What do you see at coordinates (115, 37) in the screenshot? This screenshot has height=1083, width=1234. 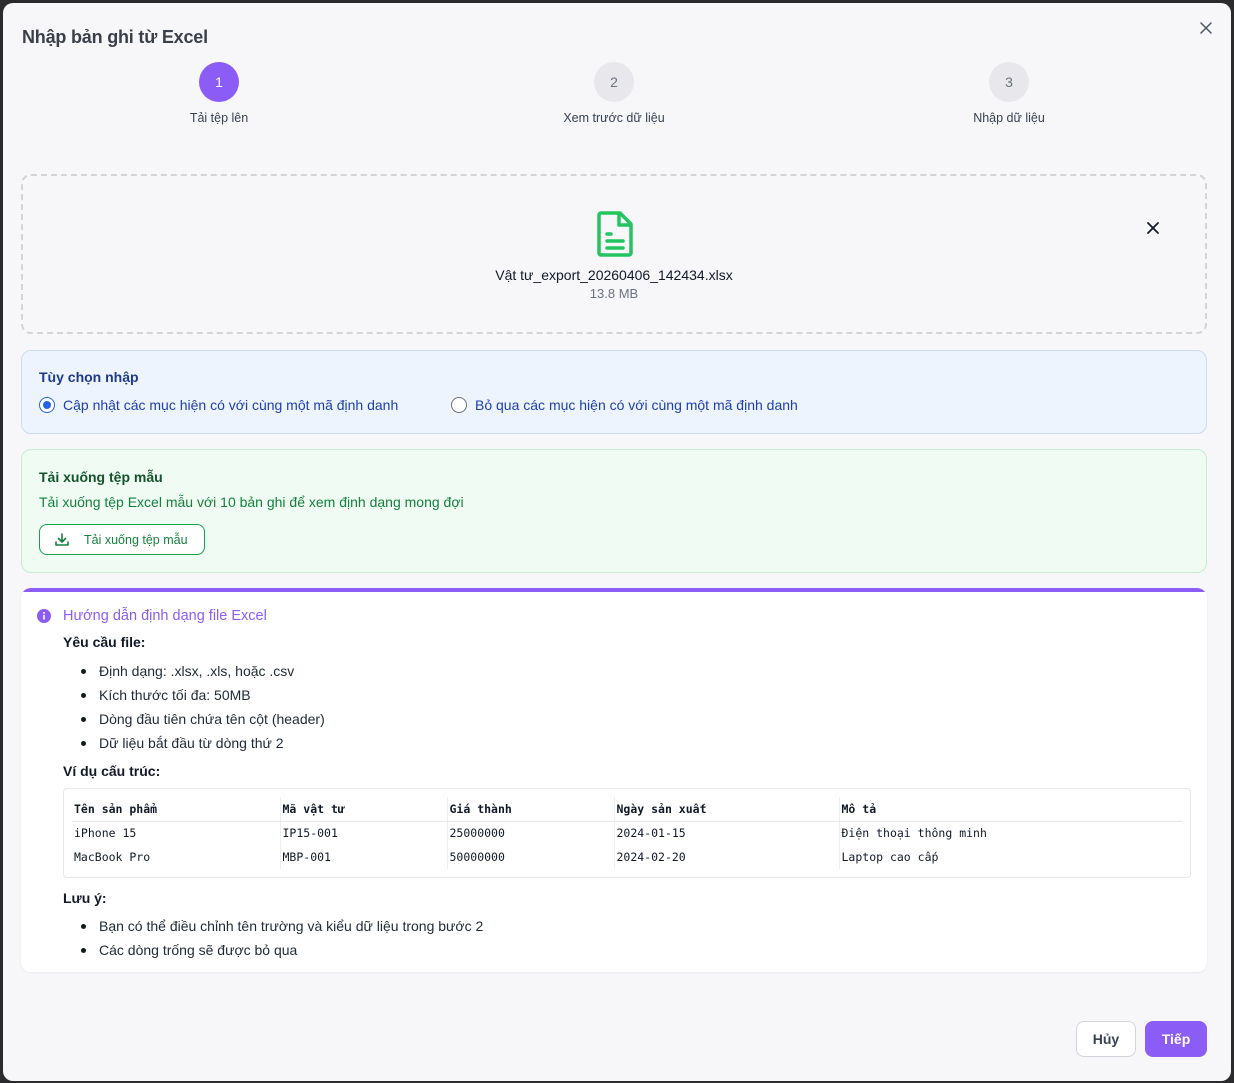 I see `dialog-title: Nhập bản ghi từ Excel` at bounding box center [115, 37].